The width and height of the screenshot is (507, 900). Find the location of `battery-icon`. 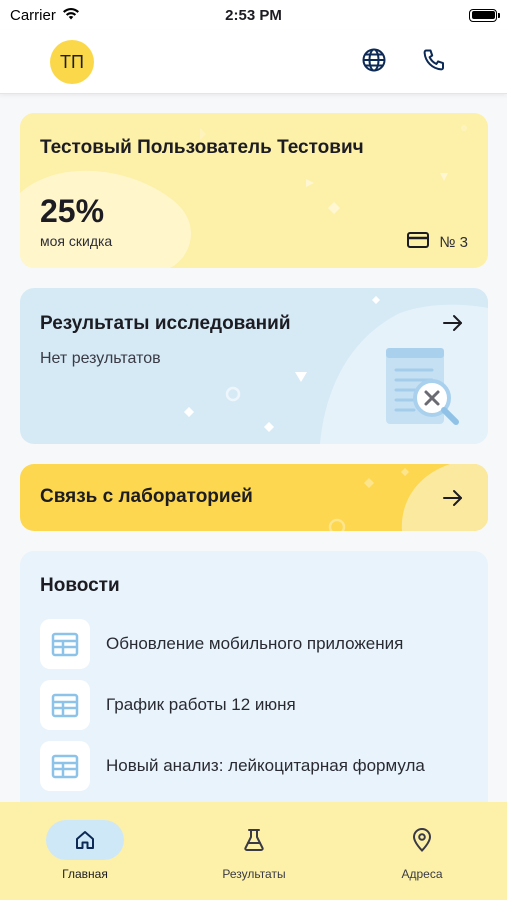

battery-icon is located at coordinates (484, 15).